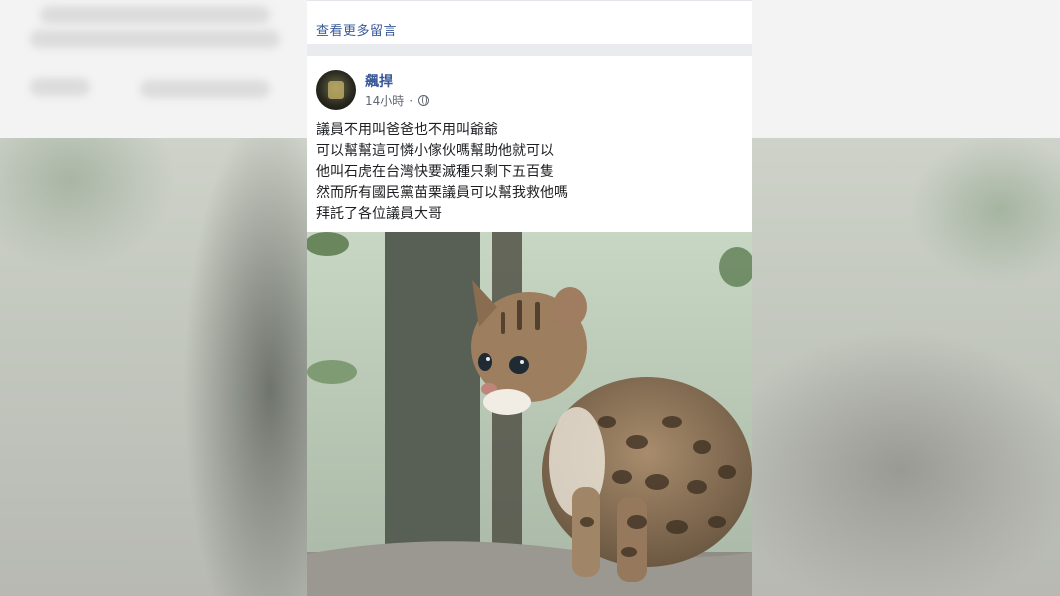 The image size is (1060, 596). I want to click on post-separator, so click(529, 50).